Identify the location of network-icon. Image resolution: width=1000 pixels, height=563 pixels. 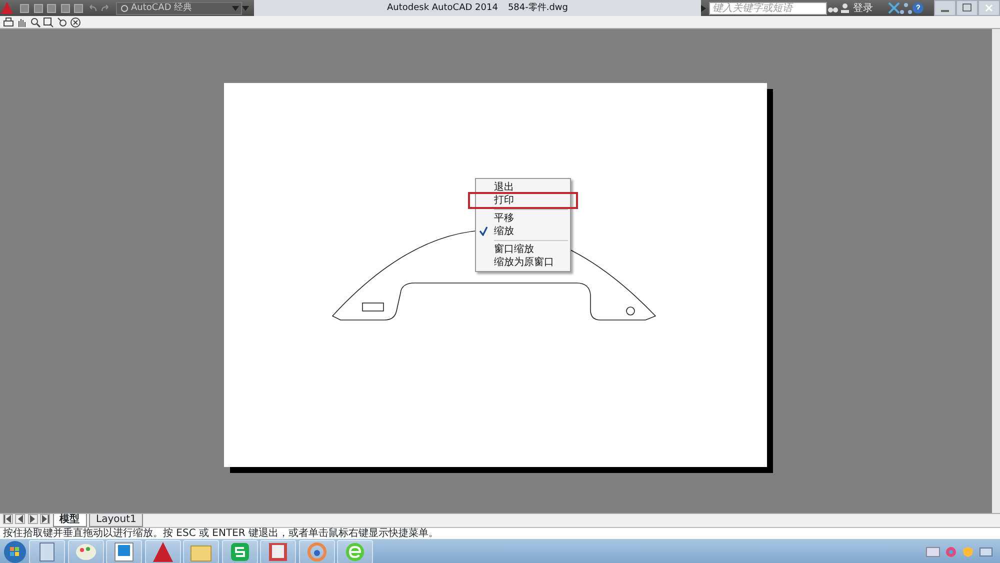
(906, 8).